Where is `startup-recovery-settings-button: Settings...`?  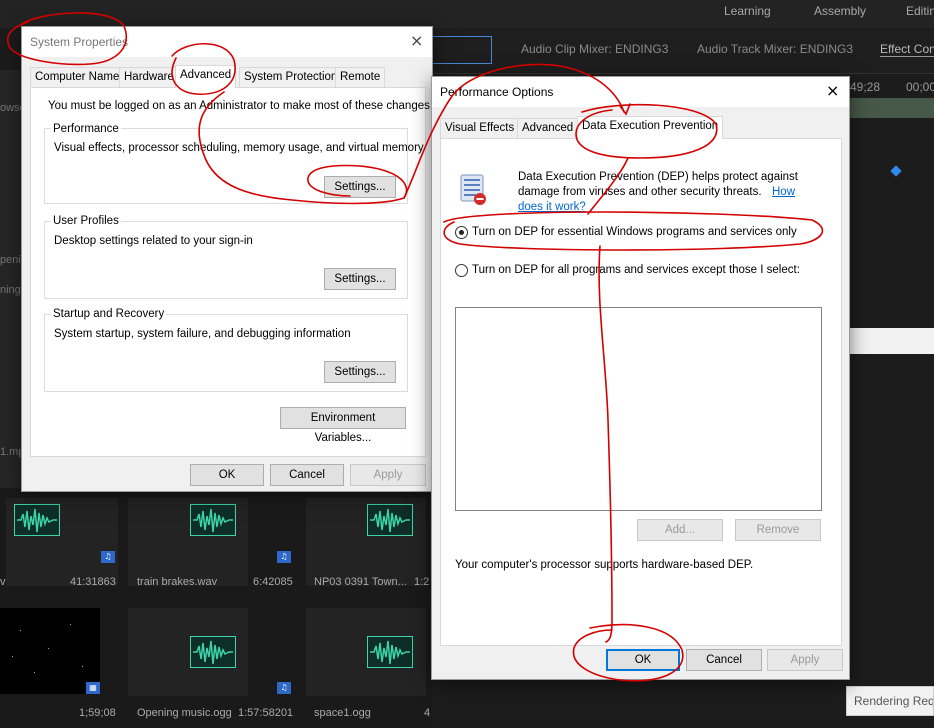 startup-recovery-settings-button: Settings... is located at coordinates (360, 372).